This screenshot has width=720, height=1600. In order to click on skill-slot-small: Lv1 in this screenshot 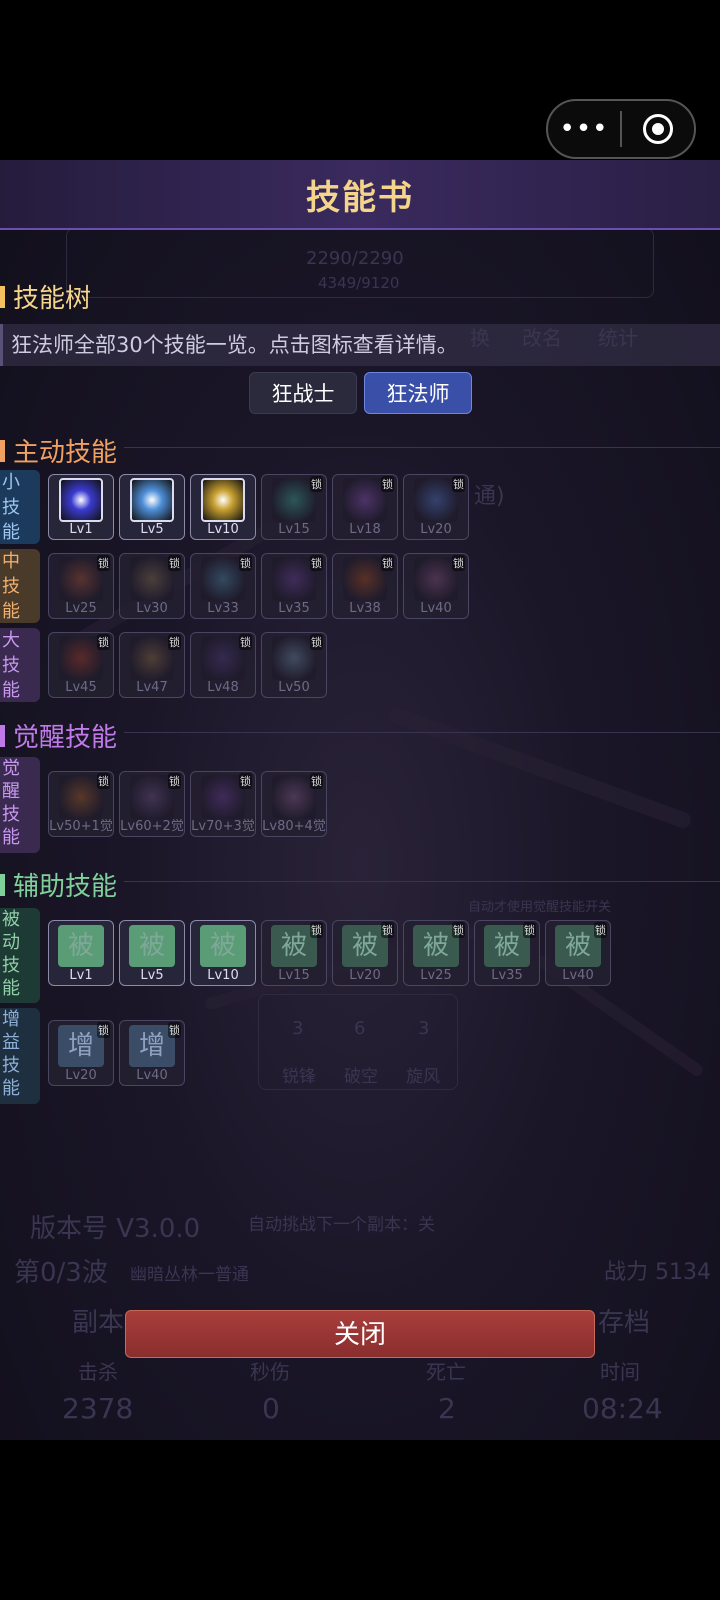, I will do `click(81, 507)`.